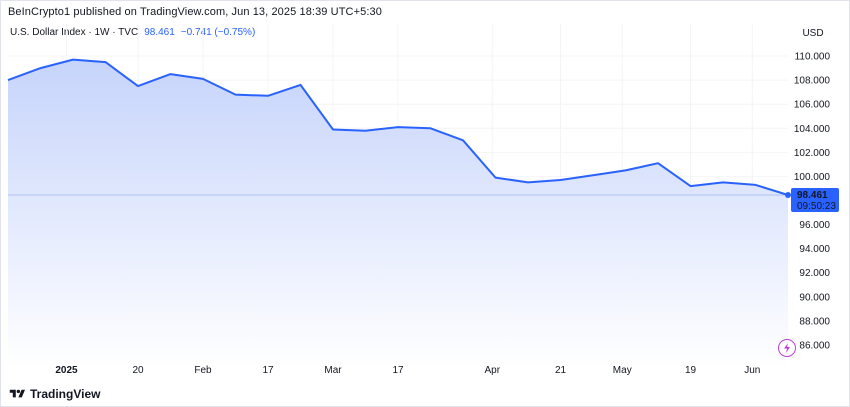  Describe the element at coordinates (17, 393) in the screenshot. I see `tradingview-logo-icon` at that location.